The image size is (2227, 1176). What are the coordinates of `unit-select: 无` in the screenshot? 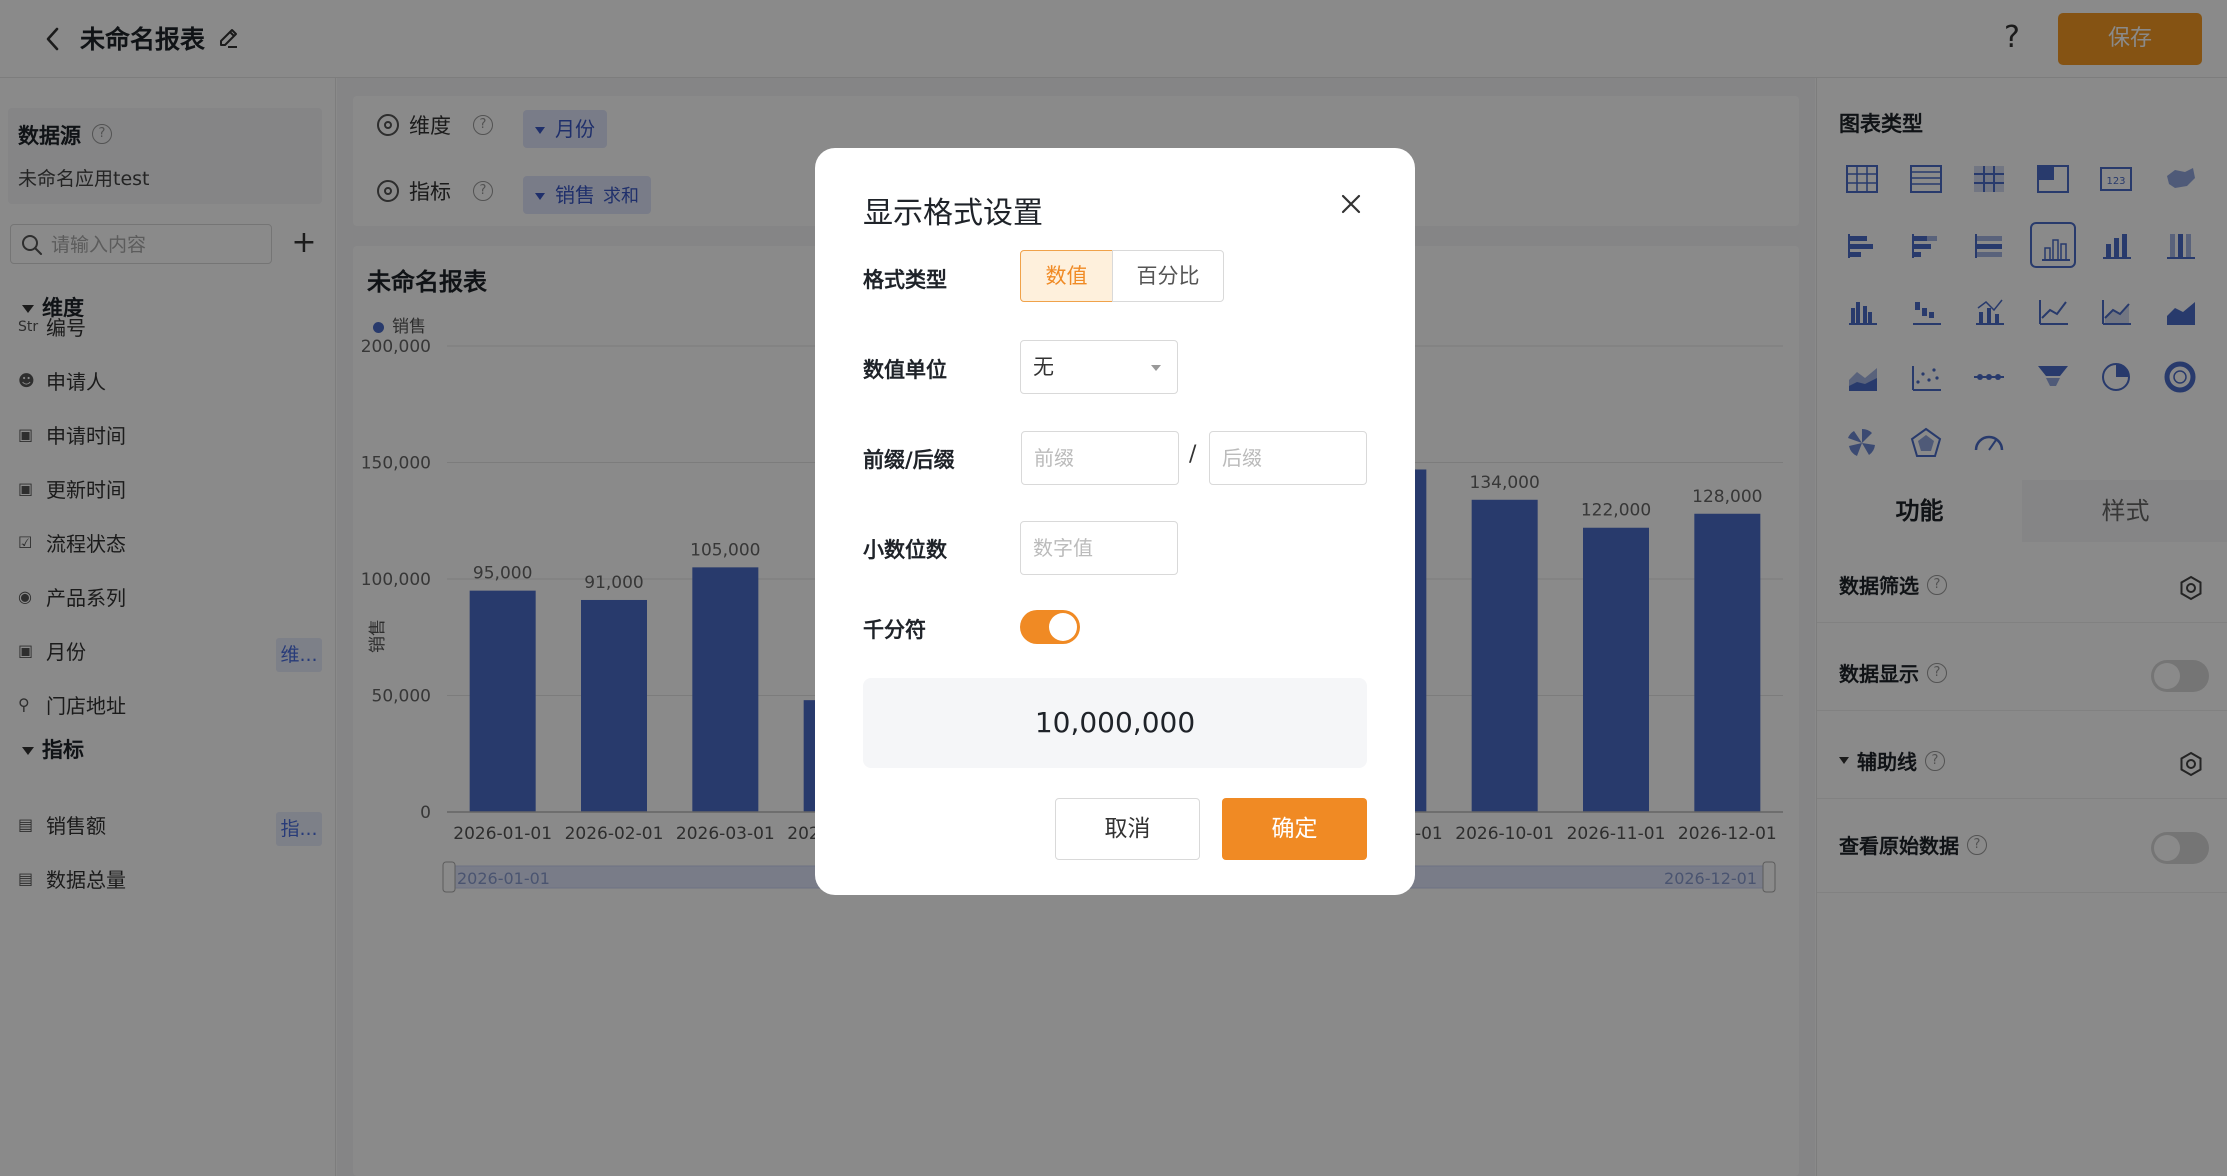 It's located at (1099, 367).